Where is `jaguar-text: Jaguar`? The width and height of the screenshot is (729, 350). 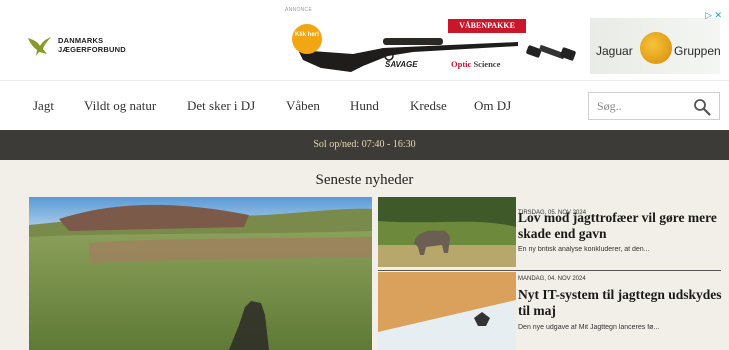
jaguar-text: Jaguar is located at coordinates (614, 51).